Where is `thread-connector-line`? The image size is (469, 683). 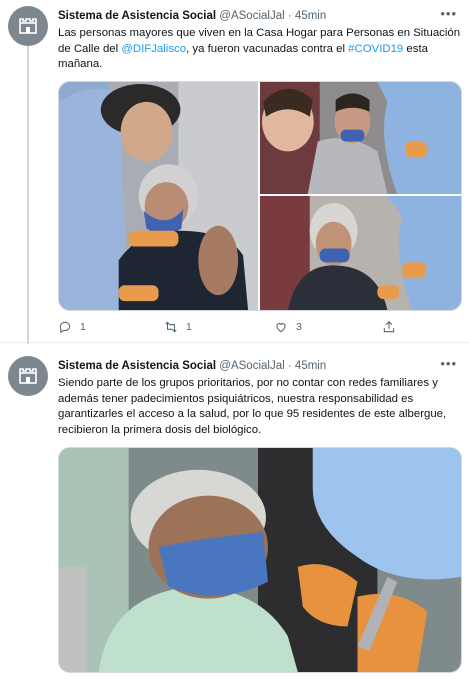
thread-connector-line is located at coordinates (28, 195).